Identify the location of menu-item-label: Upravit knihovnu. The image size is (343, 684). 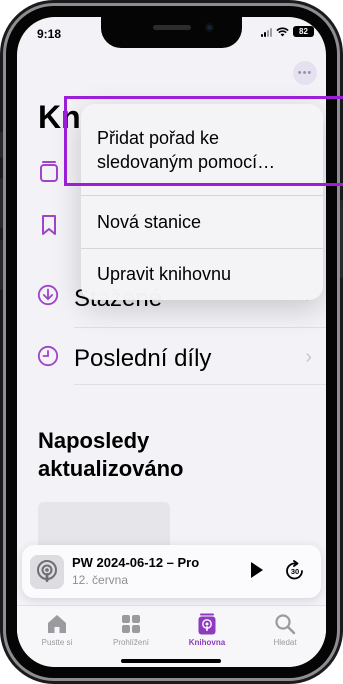
(164, 274).